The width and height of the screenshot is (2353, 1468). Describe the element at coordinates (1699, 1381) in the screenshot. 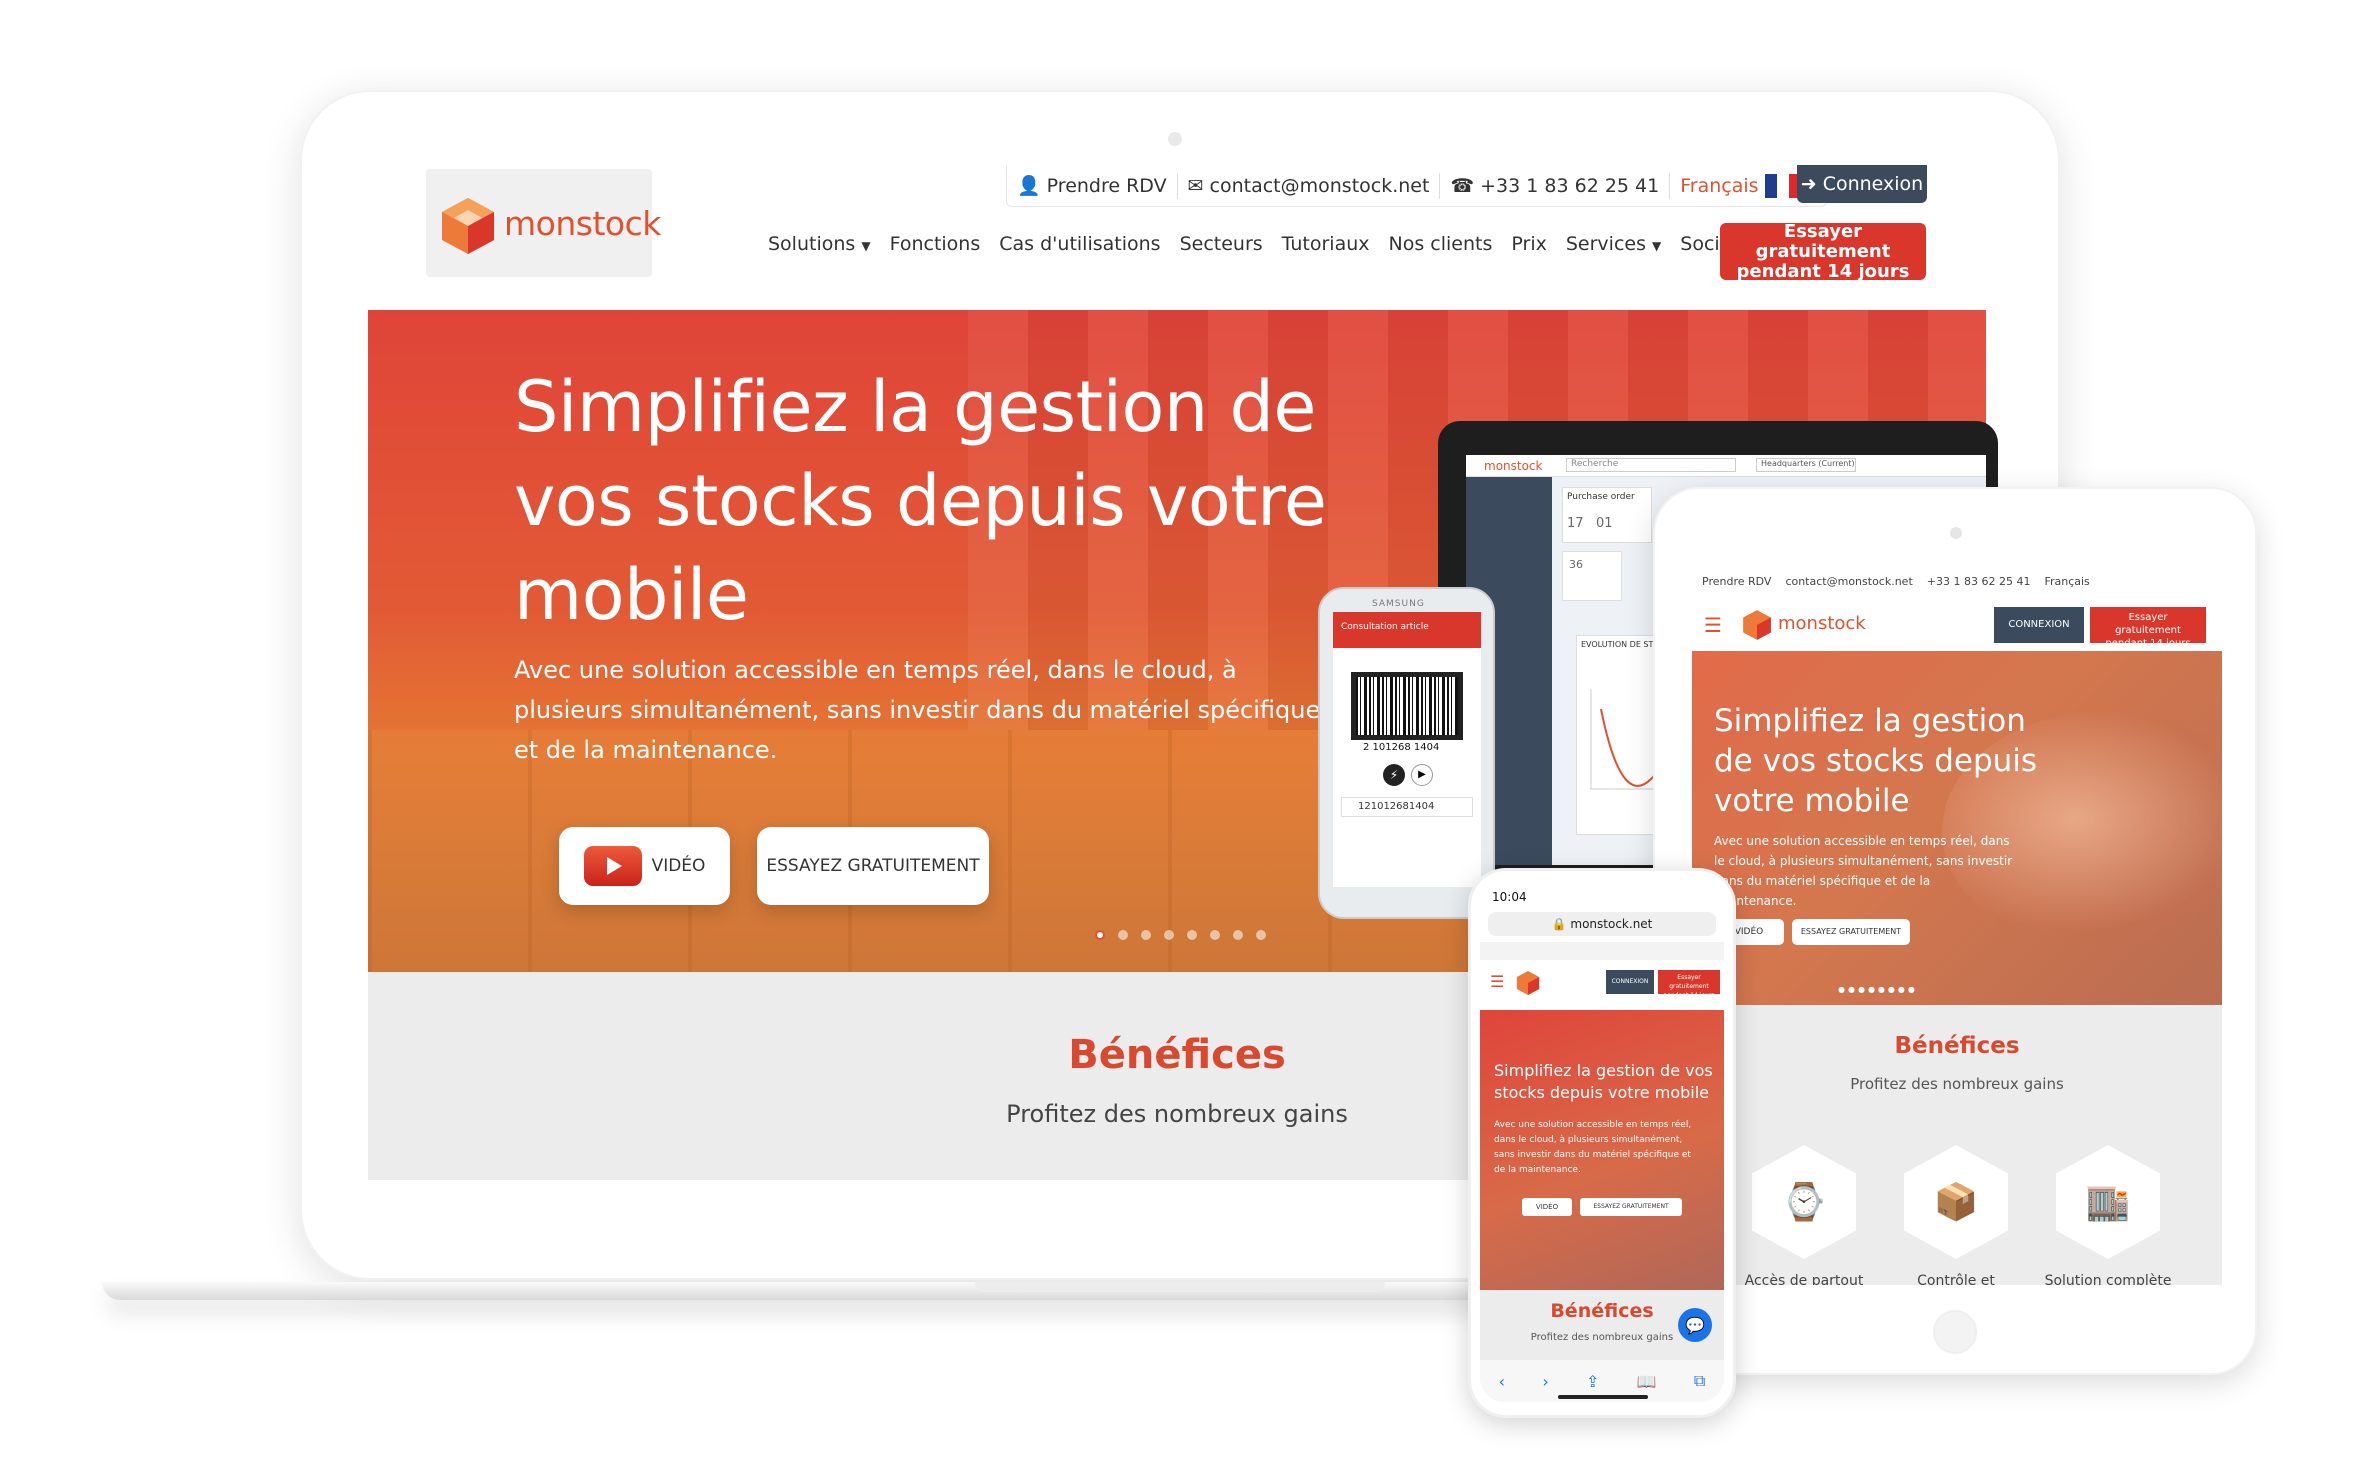

I see `tabs-icon: ⧉` at that location.